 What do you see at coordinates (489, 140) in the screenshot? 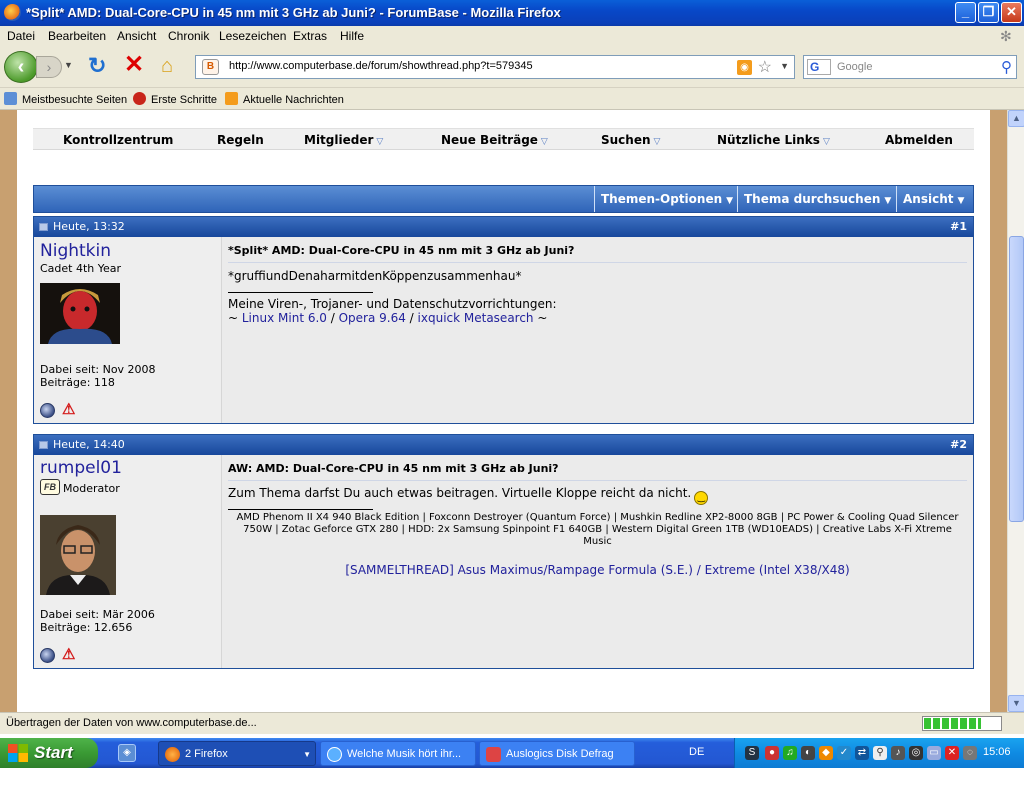
I see `nav-label: Neue Beiträge` at bounding box center [489, 140].